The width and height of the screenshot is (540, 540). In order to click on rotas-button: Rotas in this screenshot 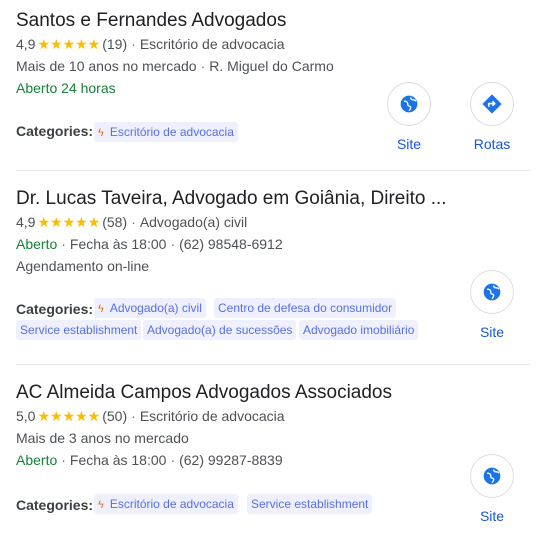, I will do `click(492, 117)`.